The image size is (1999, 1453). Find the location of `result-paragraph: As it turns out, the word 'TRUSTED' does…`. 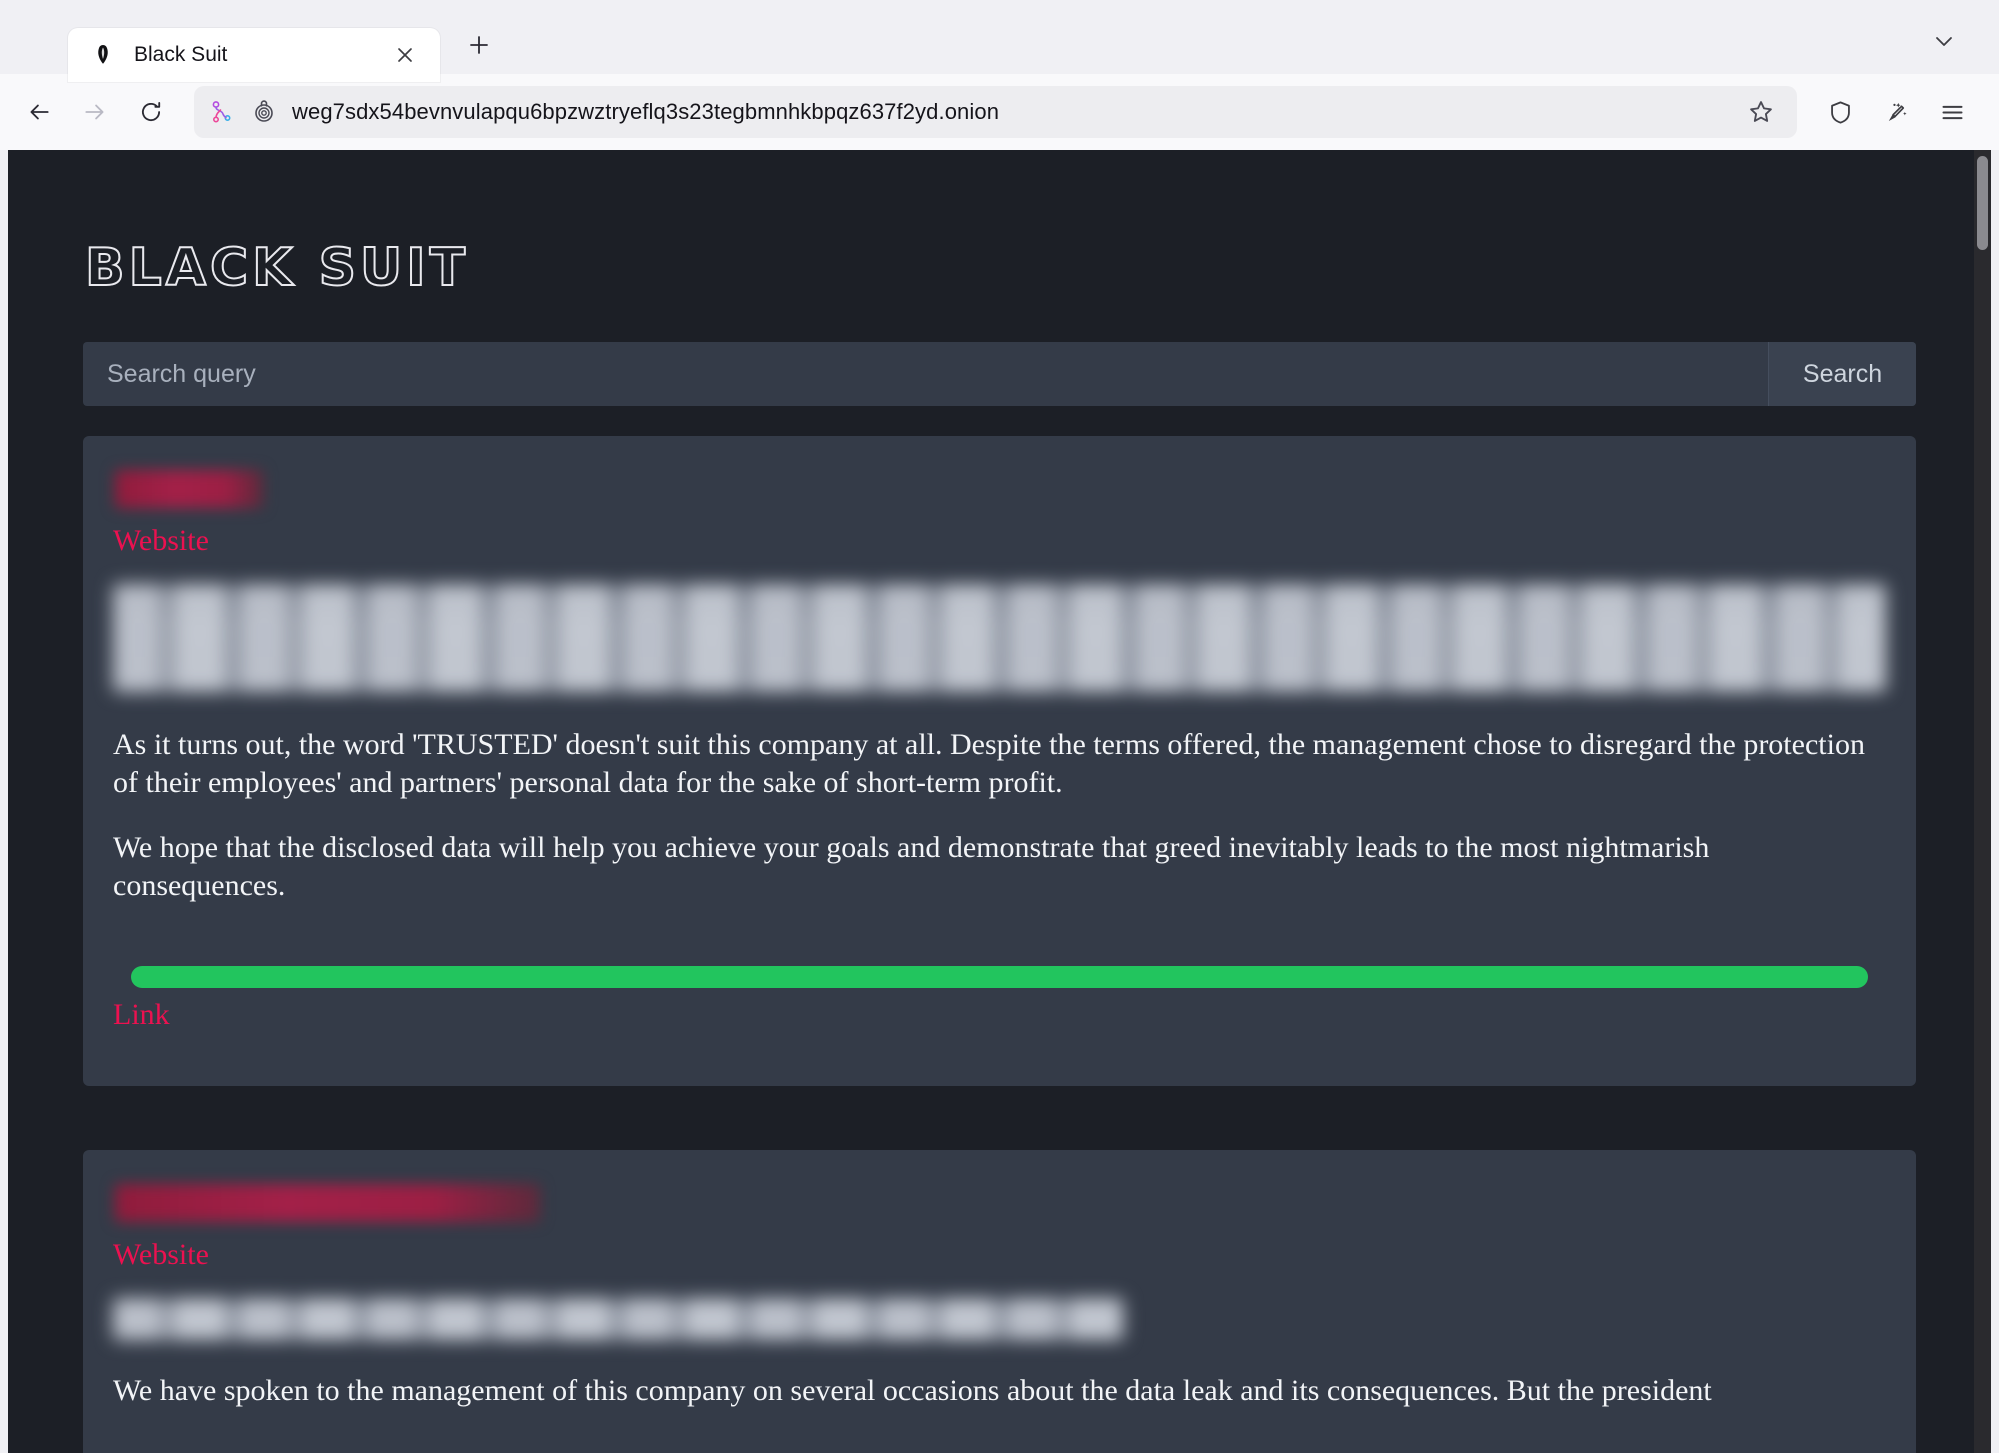

result-paragraph: As it turns out, the word 'TRUSTED' does… is located at coordinates (989, 764).